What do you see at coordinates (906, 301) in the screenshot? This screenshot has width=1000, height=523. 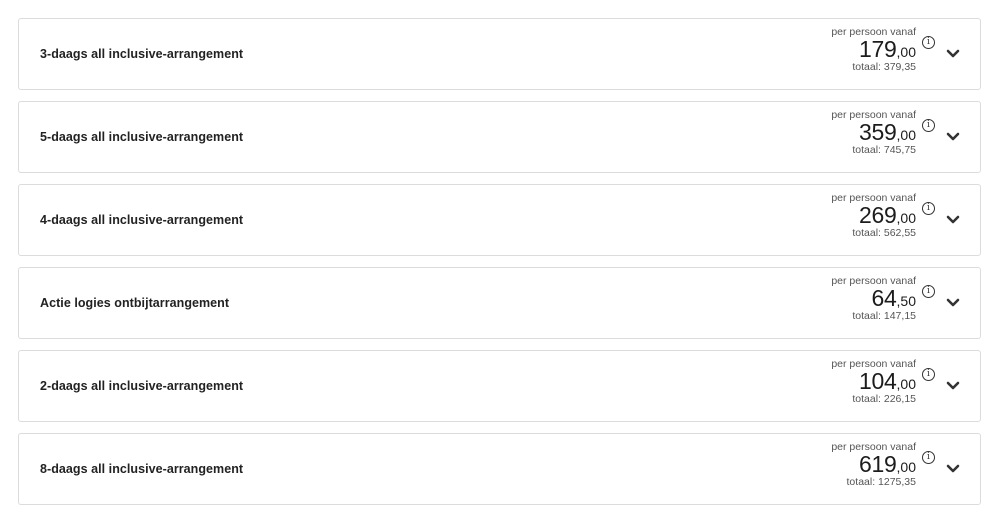 I see `price-decimal: ,50` at bounding box center [906, 301].